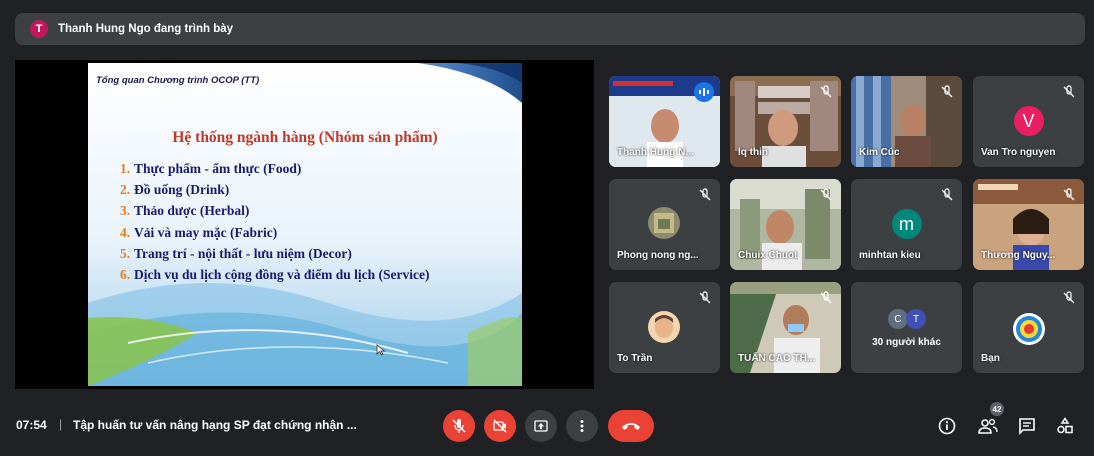 The width and height of the screenshot is (1094, 456). Describe the element at coordinates (890, 255) in the screenshot. I see `participant-name: minhtan kieu` at that location.